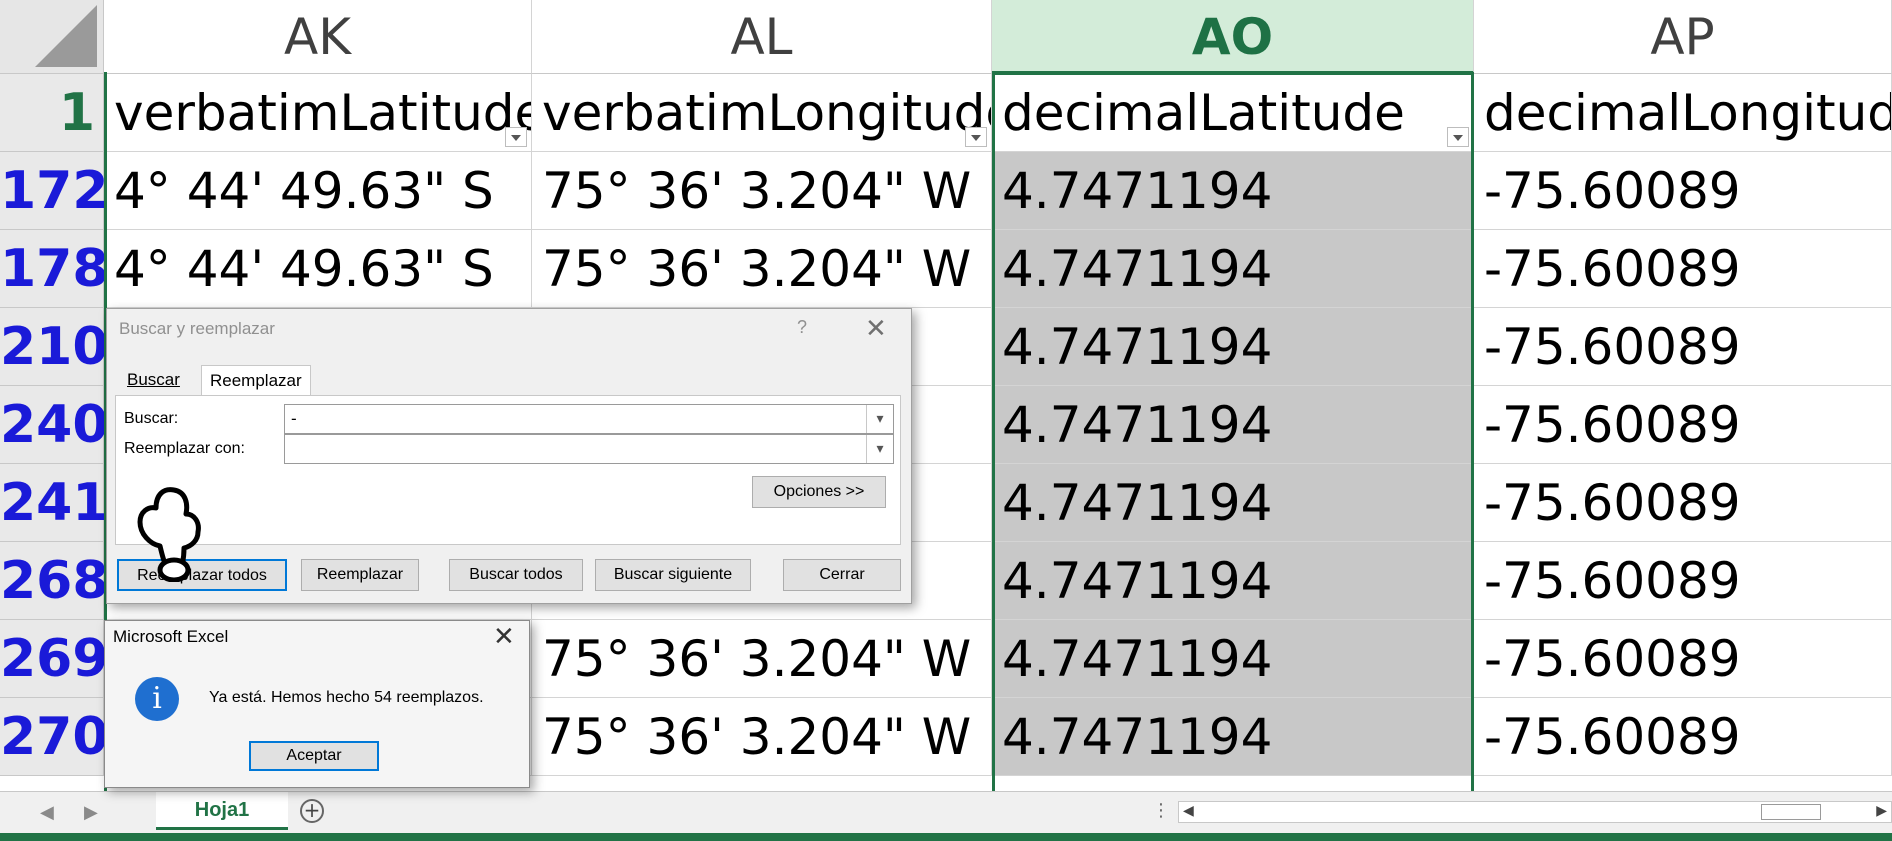 The width and height of the screenshot is (1892, 841). I want to click on column-header-ao: AO, so click(1233, 37).